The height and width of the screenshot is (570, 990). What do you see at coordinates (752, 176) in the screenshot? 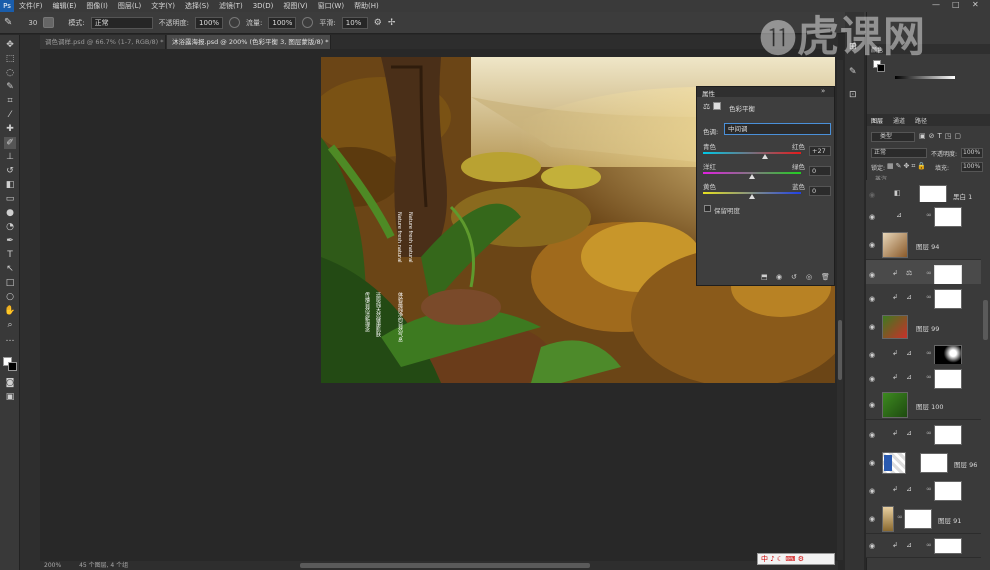
I see `slider-magenta-green-thumb` at bounding box center [752, 176].